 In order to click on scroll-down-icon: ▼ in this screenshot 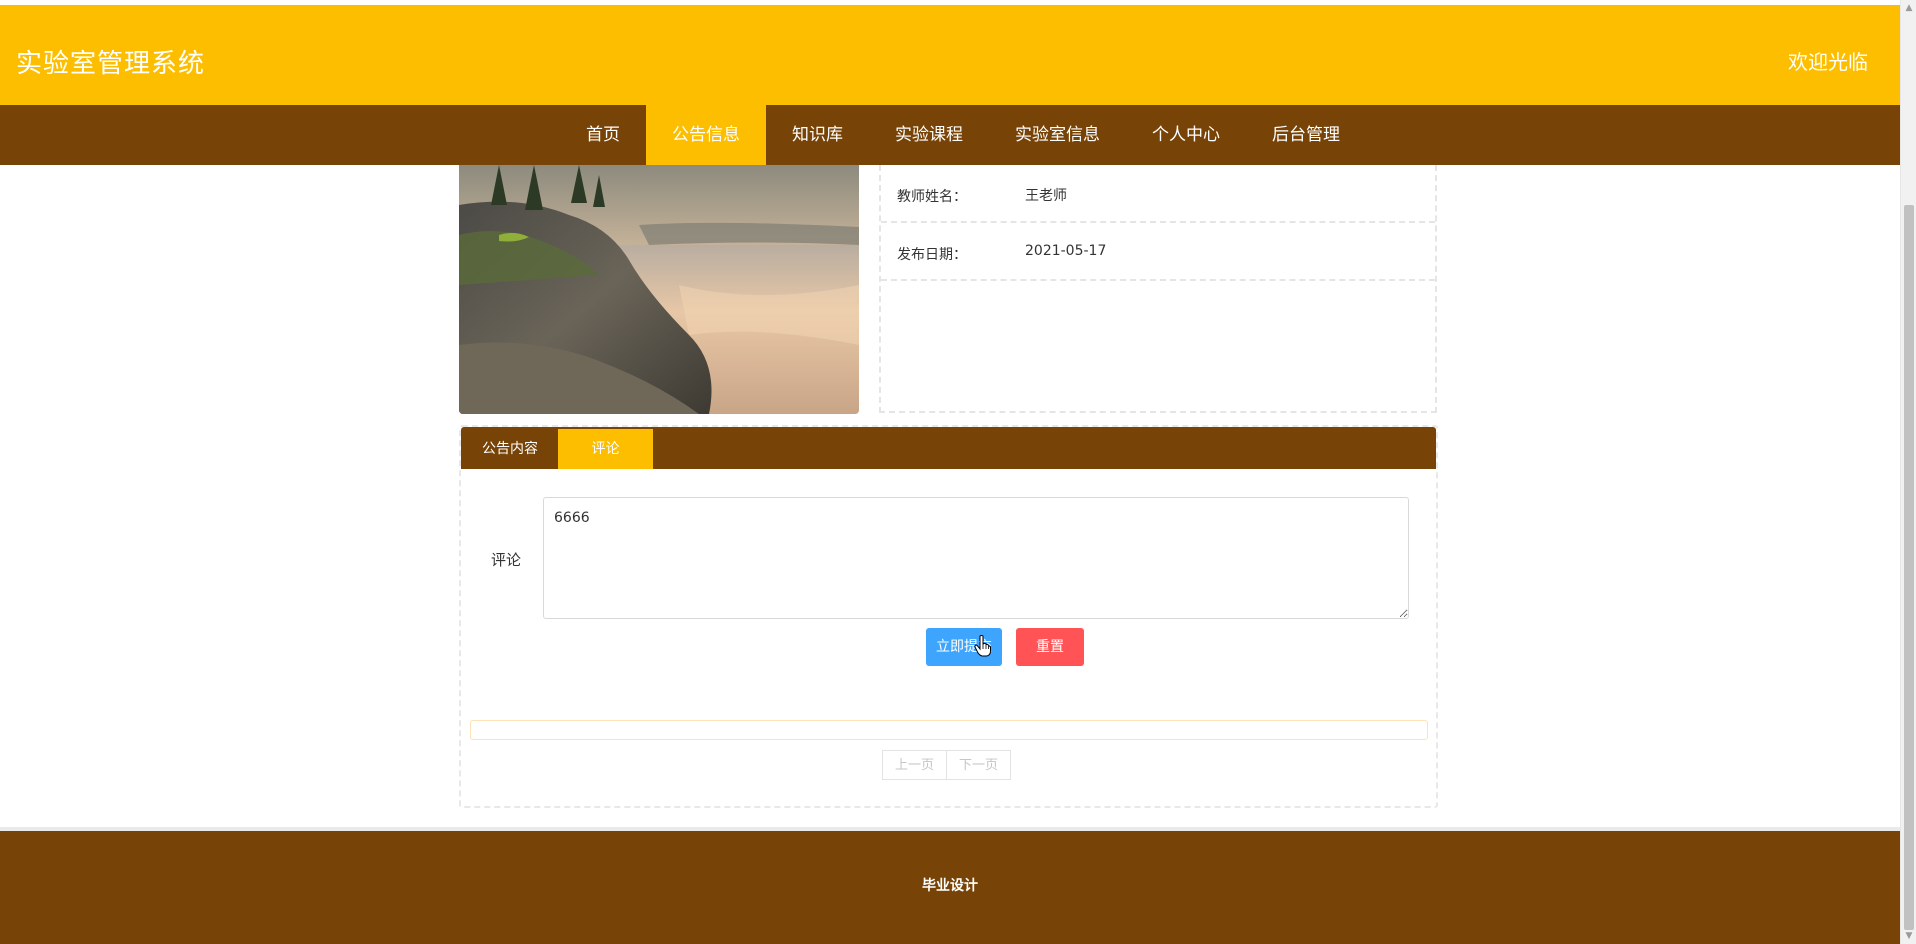, I will do `click(1909, 936)`.